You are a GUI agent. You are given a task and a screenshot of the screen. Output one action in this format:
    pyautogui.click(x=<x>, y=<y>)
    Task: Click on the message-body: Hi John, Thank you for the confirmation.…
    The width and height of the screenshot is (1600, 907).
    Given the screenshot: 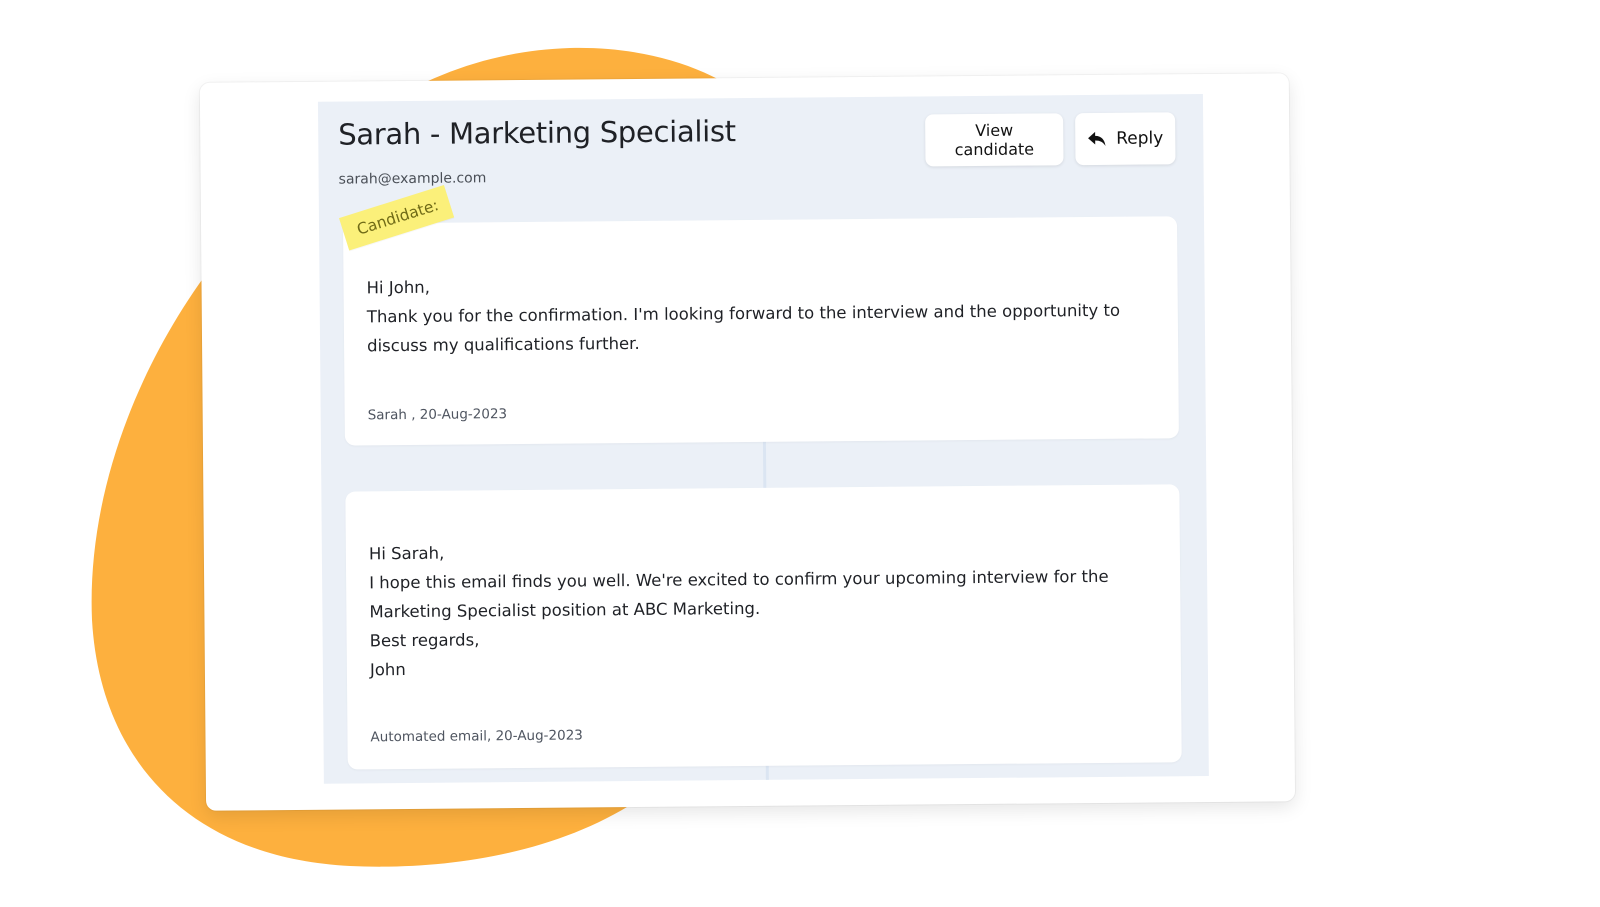 What is the action you would take?
    pyautogui.click(x=759, y=313)
    